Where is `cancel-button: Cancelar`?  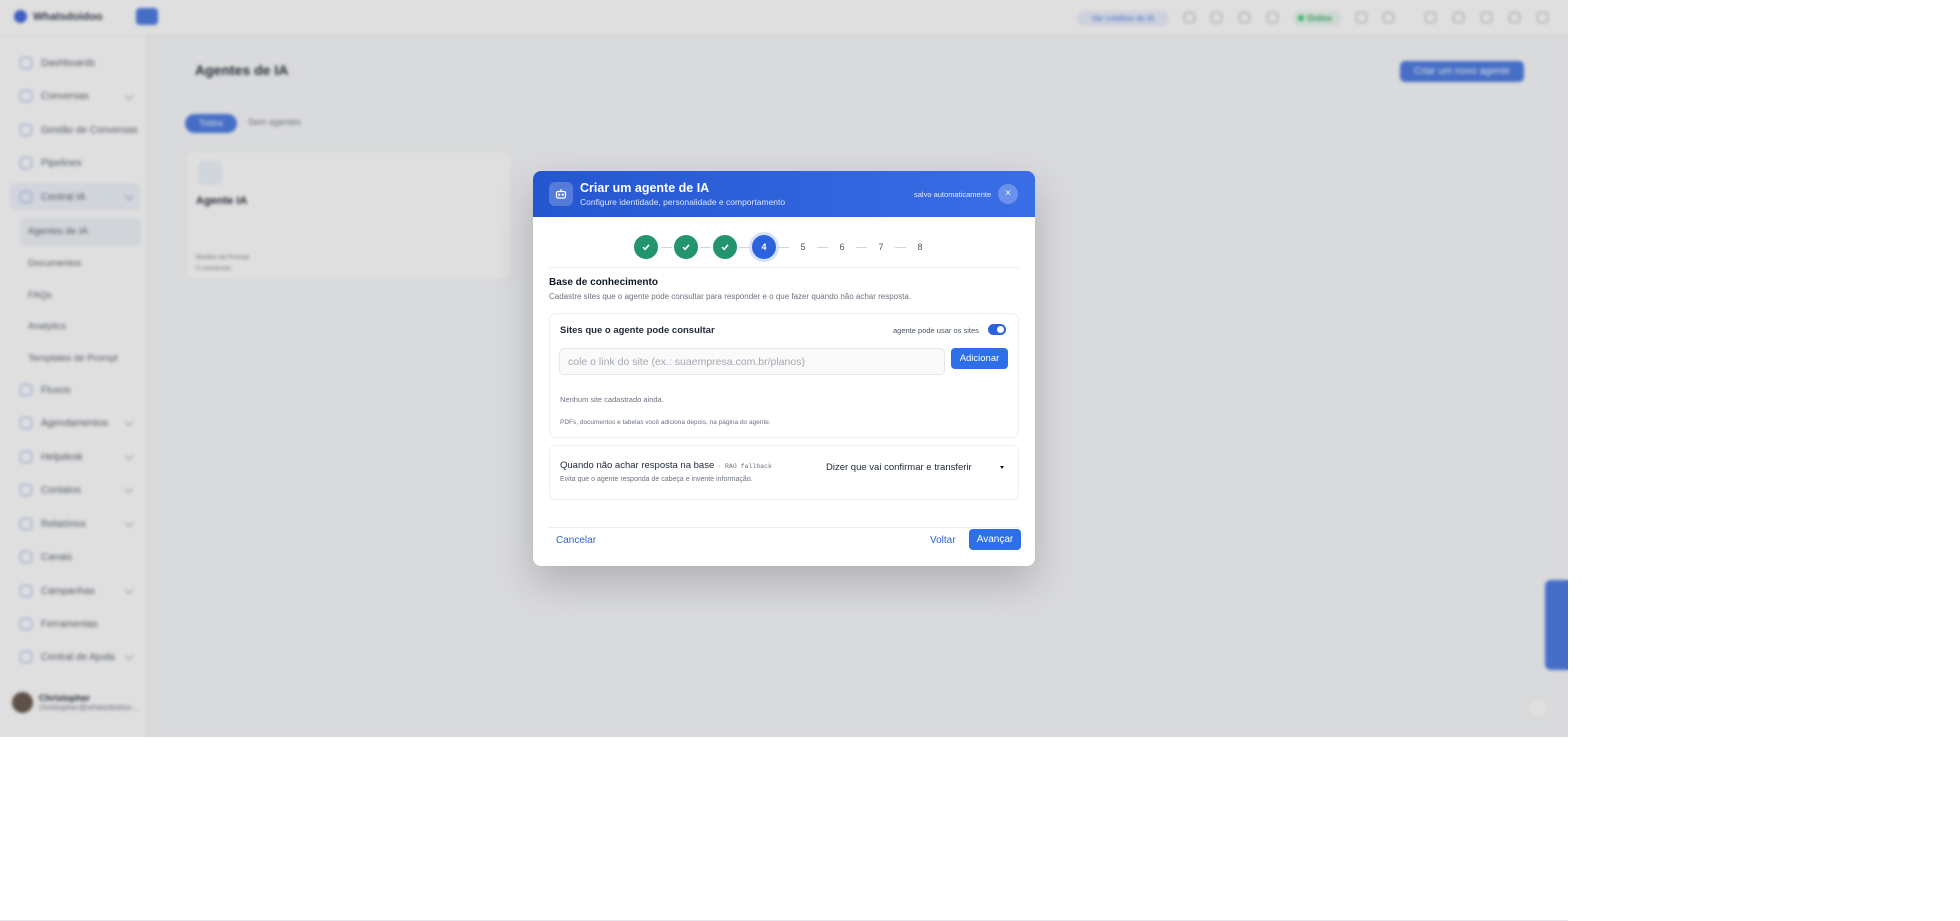
cancel-button: Cancelar is located at coordinates (576, 540).